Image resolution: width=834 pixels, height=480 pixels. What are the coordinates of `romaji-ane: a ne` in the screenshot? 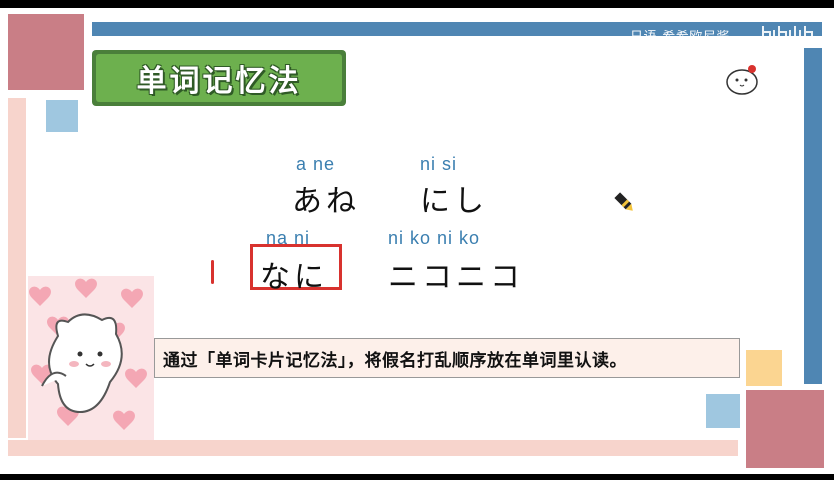 It's located at (316, 164).